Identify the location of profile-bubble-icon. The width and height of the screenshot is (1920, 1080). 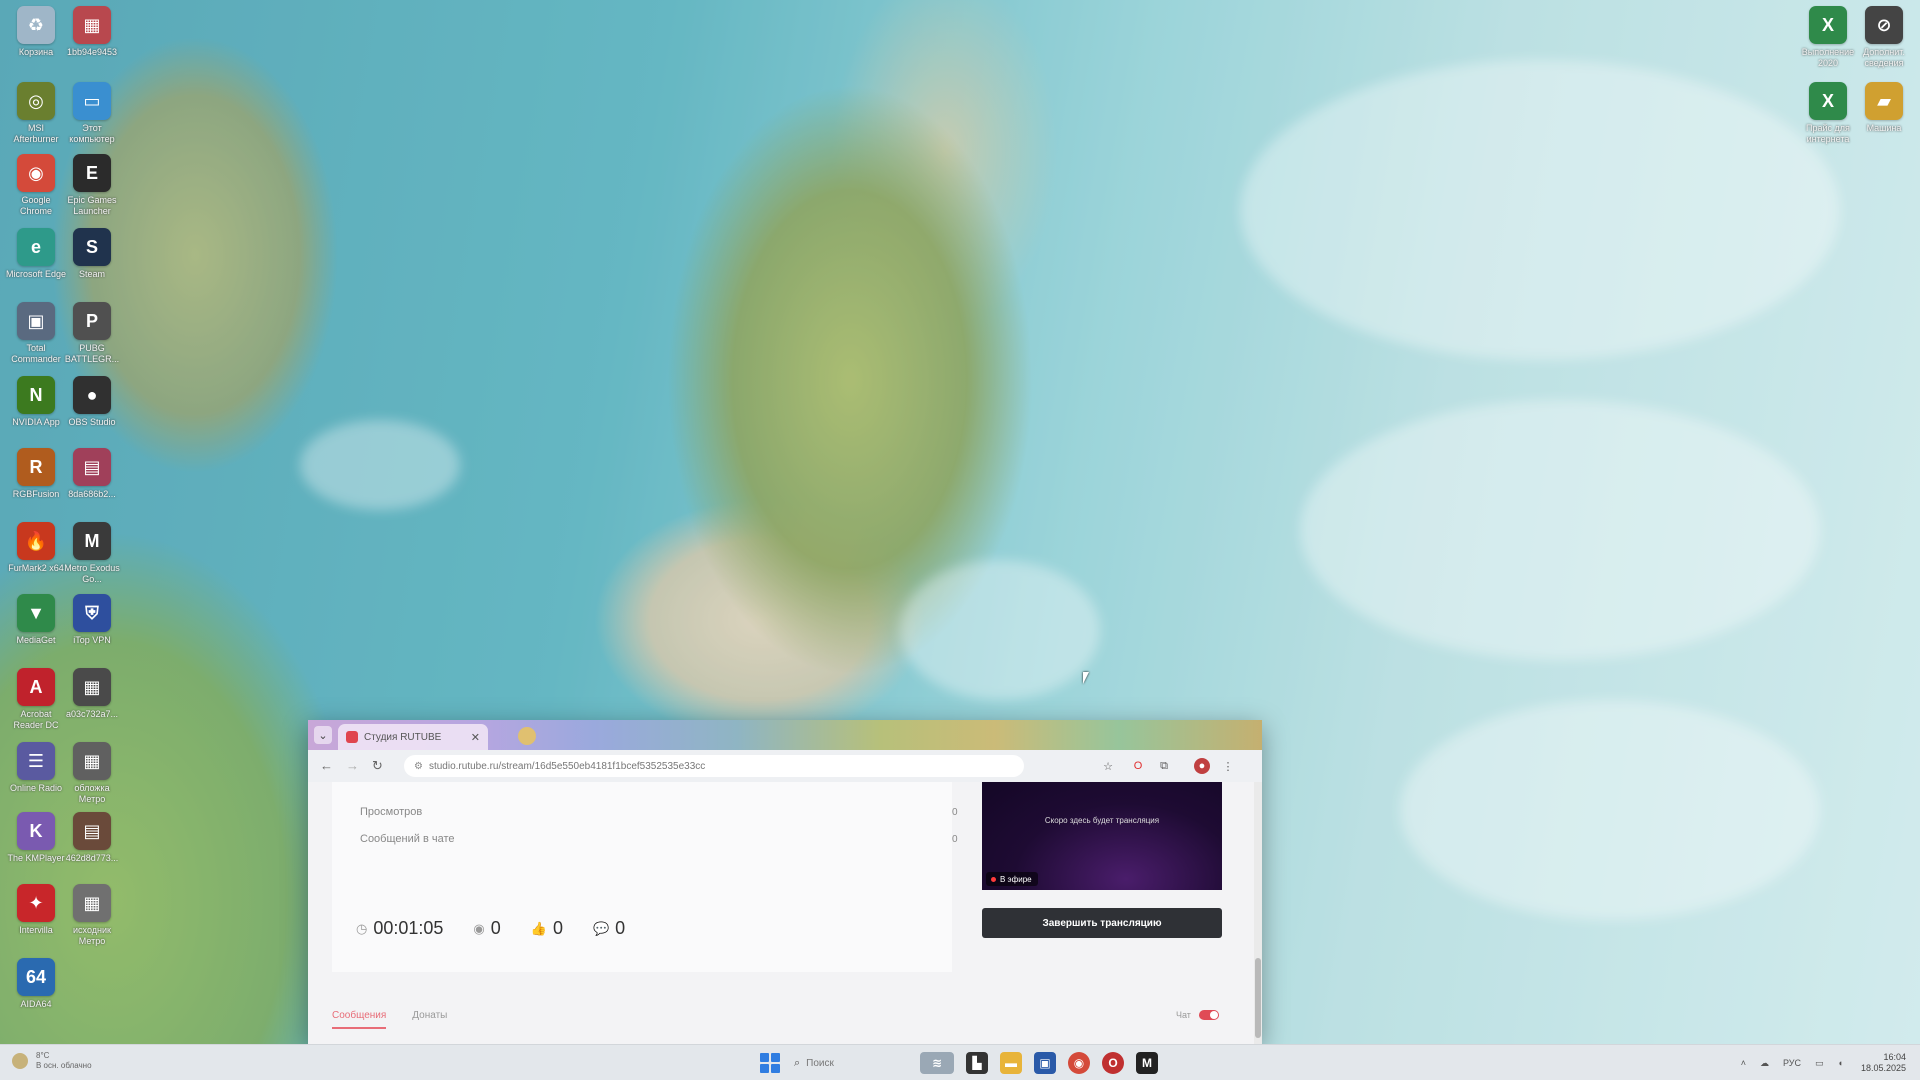
(527, 736).